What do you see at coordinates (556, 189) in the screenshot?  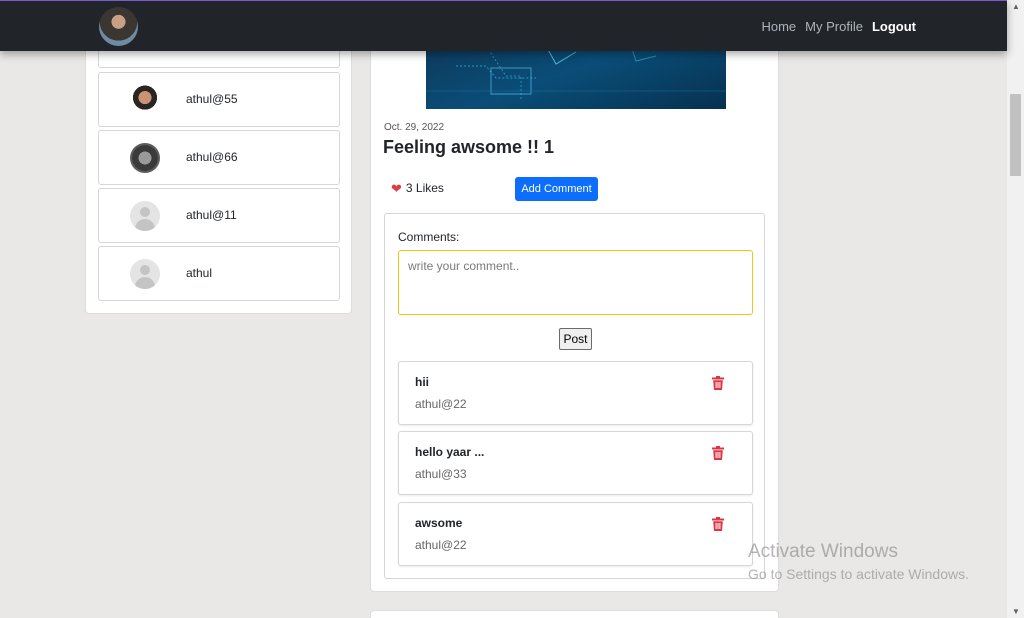 I see `add-comment-button: Add Comment` at bounding box center [556, 189].